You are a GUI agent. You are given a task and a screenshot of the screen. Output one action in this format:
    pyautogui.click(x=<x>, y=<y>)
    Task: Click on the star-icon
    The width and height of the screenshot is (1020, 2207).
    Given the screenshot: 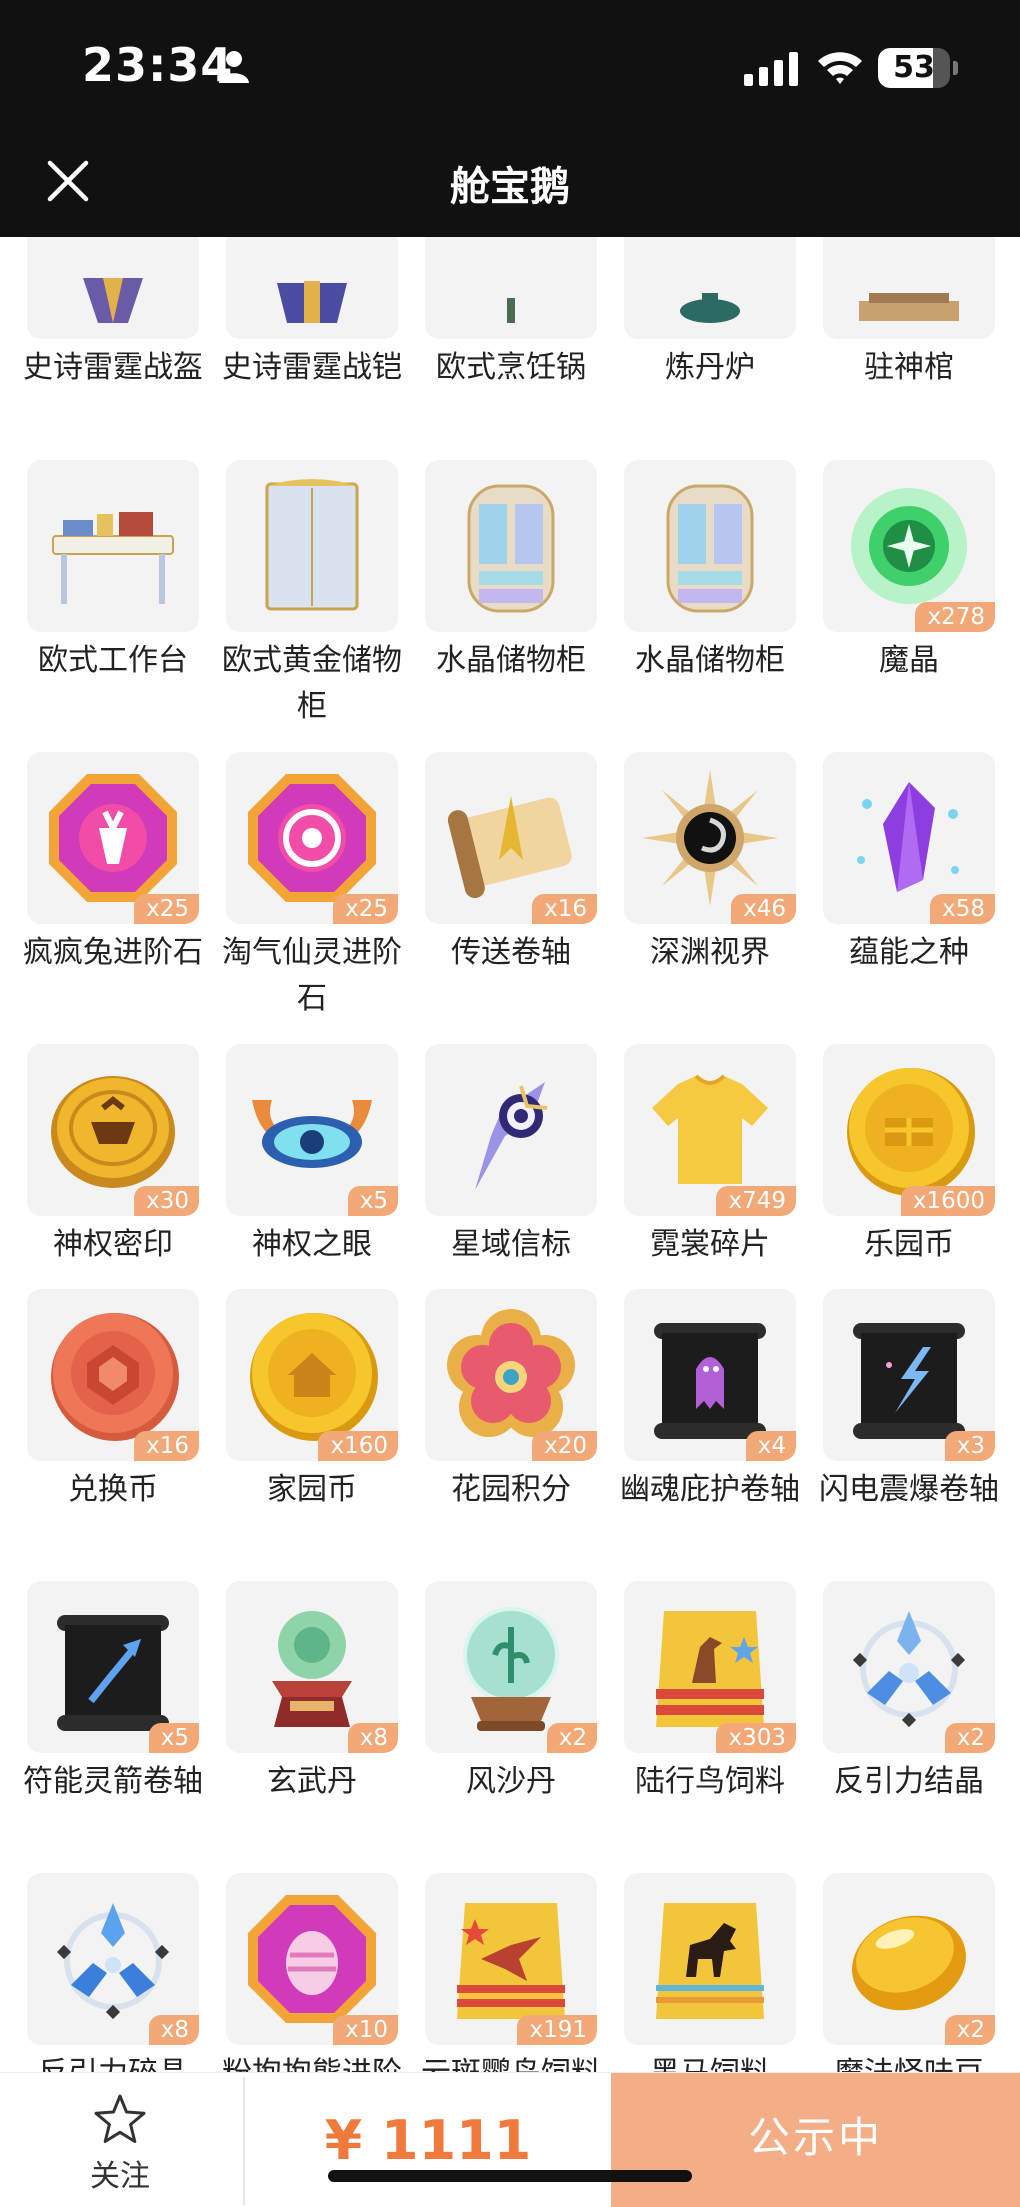 What is the action you would take?
    pyautogui.click(x=120, y=2118)
    